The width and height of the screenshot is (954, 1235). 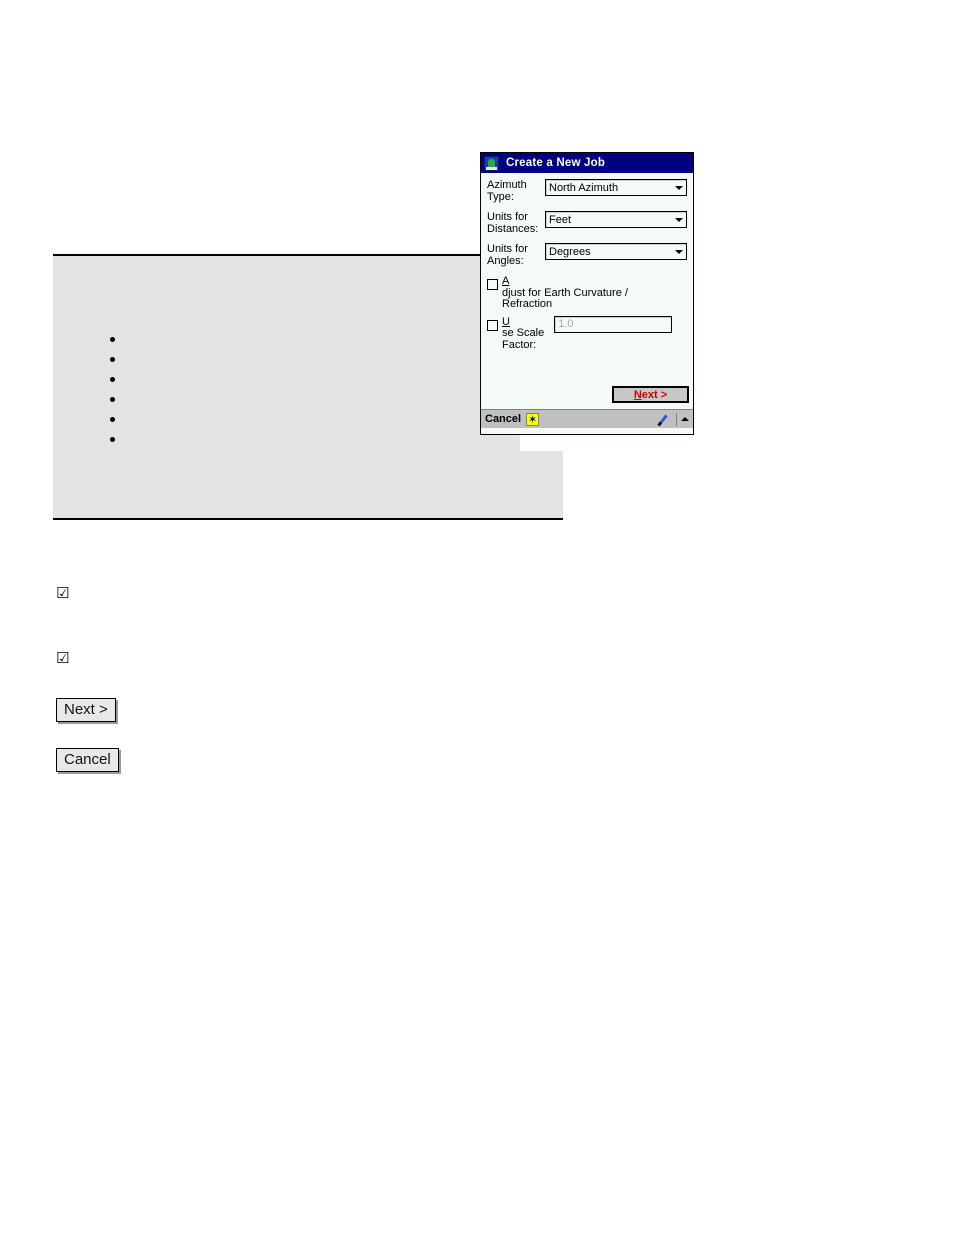 What do you see at coordinates (666, 419) in the screenshot?
I see `stylus-pen-icon` at bounding box center [666, 419].